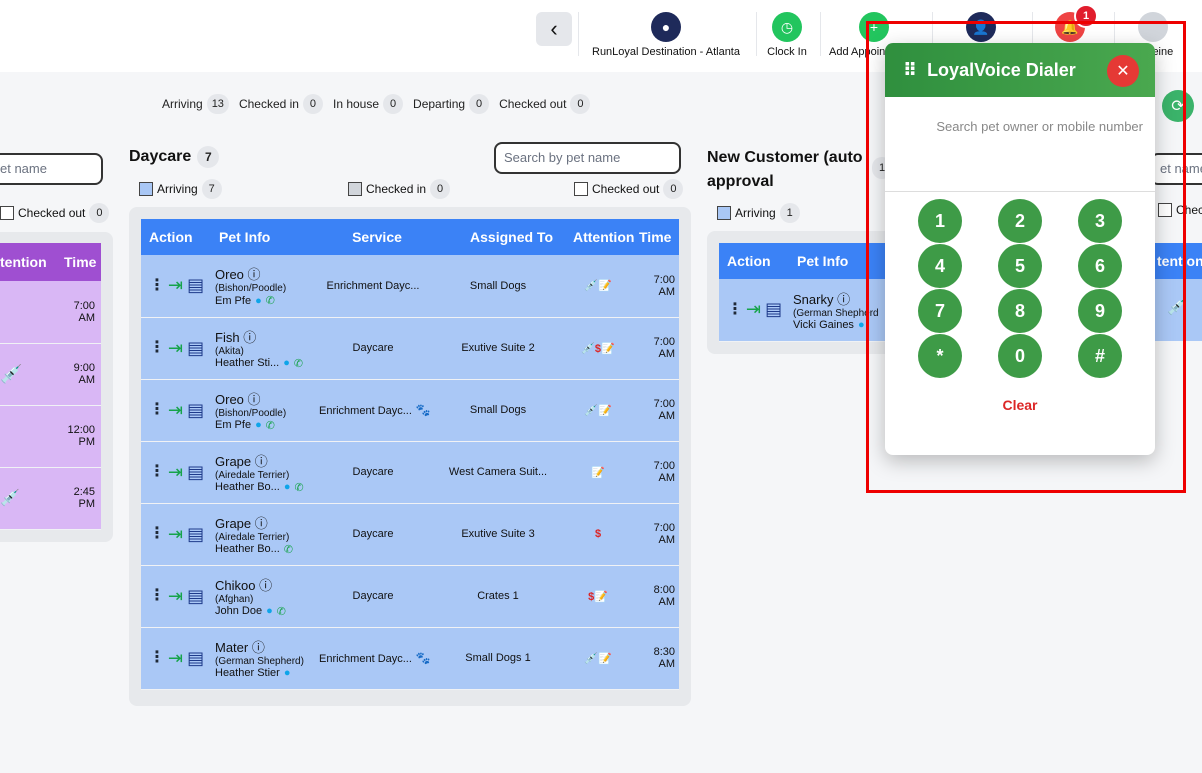 This screenshot has height=773, width=1202. What do you see at coordinates (50, 312) in the screenshot?
I see `table-row: 7:00 AM` at bounding box center [50, 312].